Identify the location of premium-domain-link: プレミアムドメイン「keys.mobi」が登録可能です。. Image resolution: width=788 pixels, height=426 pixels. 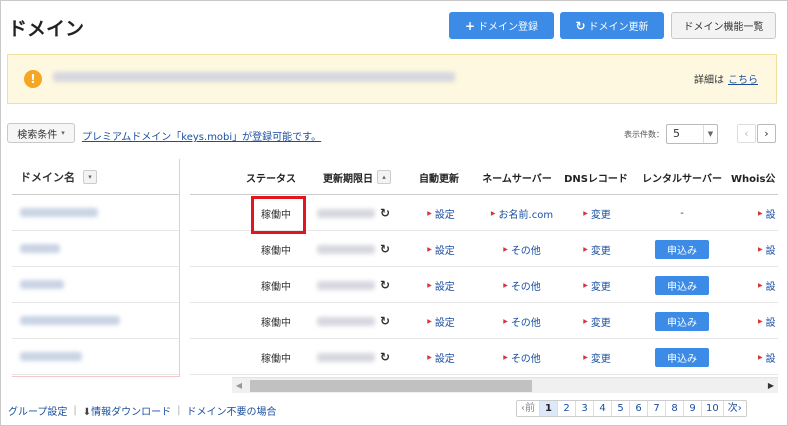
(201, 135).